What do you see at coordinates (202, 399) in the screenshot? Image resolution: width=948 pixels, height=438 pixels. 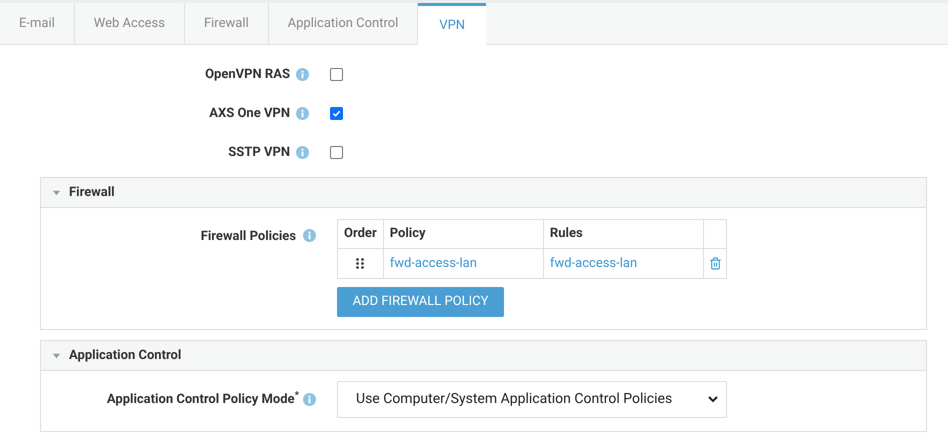 I see `field-label: Application Control Policy Mode$^{*}$` at bounding box center [202, 399].